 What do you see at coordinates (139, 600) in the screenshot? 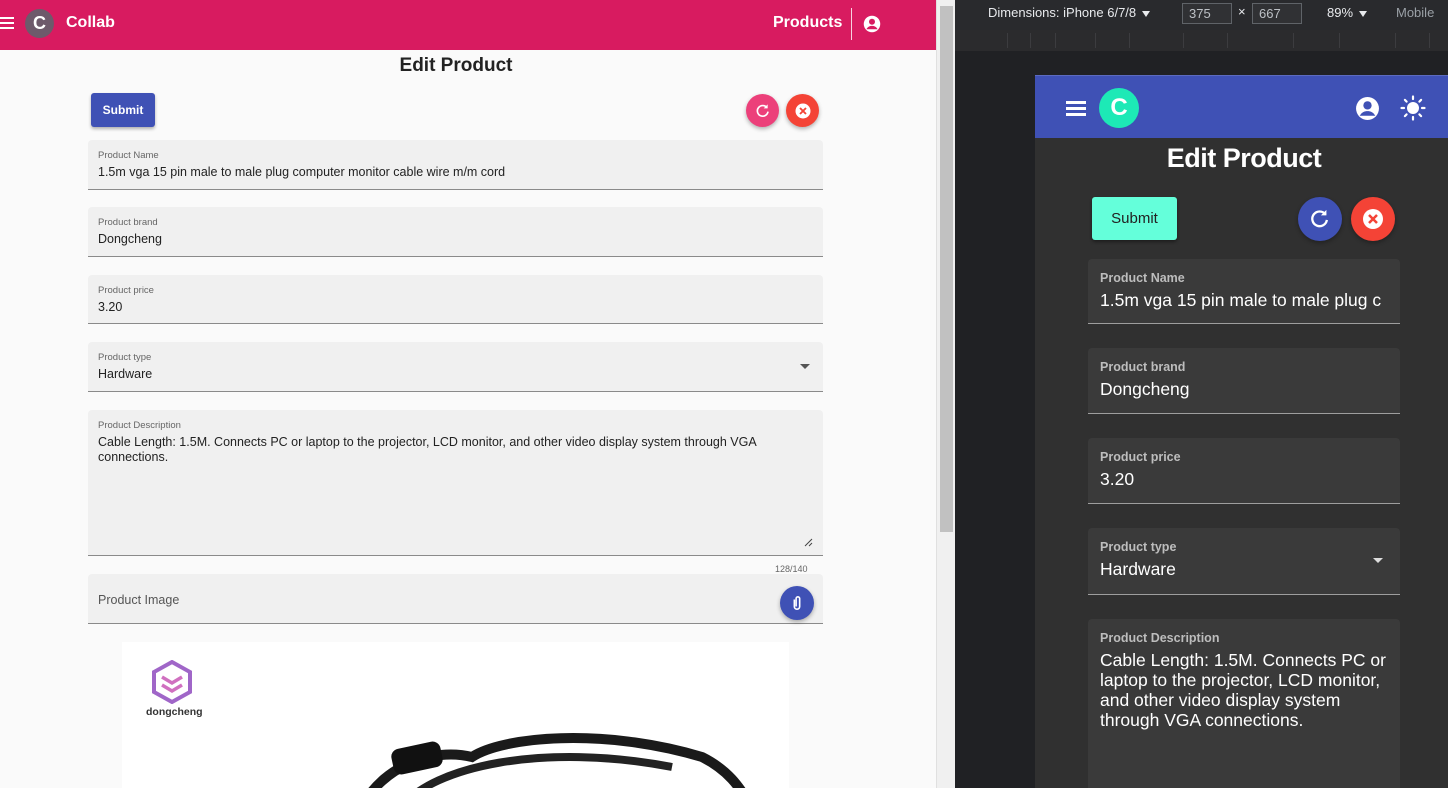
I see `product-image-placeholder: Product Image` at bounding box center [139, 600].